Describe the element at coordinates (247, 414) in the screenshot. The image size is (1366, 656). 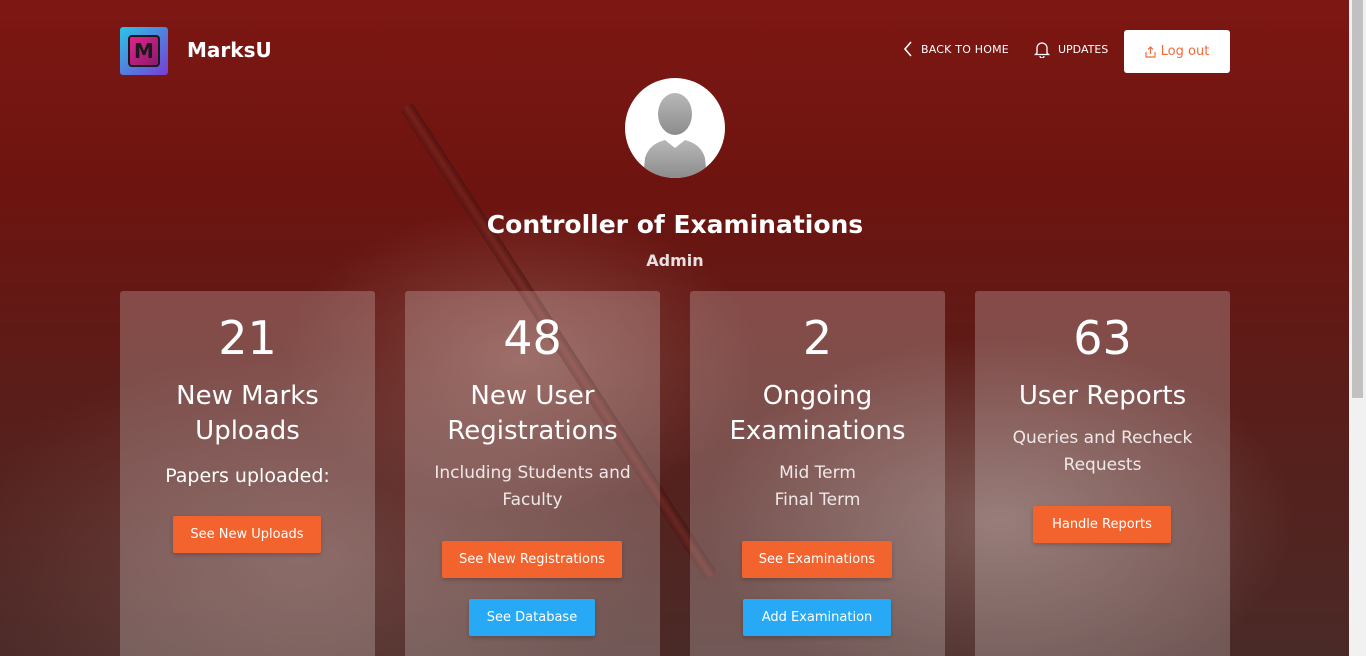
I see `card-title: New Marks Uploads` at that location.